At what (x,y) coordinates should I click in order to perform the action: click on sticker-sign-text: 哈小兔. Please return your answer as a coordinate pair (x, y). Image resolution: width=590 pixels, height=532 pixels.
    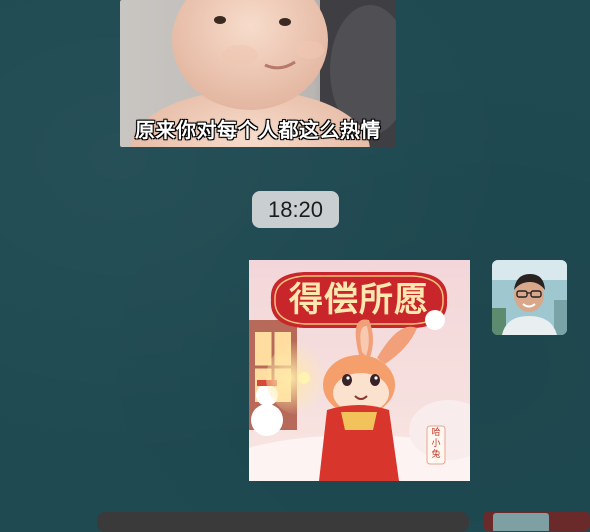
    Looking at the image, I should click on (436, 444).